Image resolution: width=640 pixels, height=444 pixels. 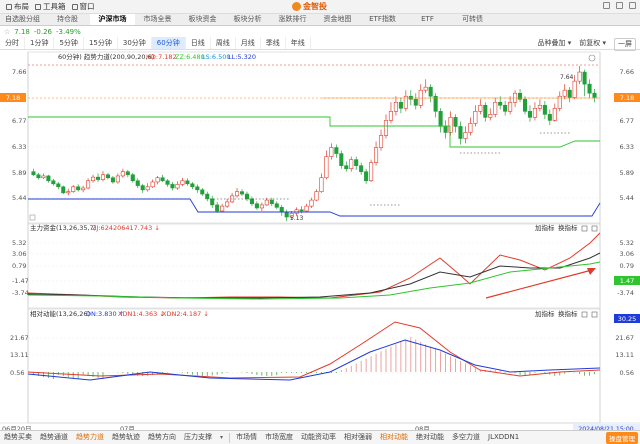 What do you see at coordinates (19, 266) in the screenshot?
I see `panel2-left-axis: 0.79` at bounding box center [19, 266].